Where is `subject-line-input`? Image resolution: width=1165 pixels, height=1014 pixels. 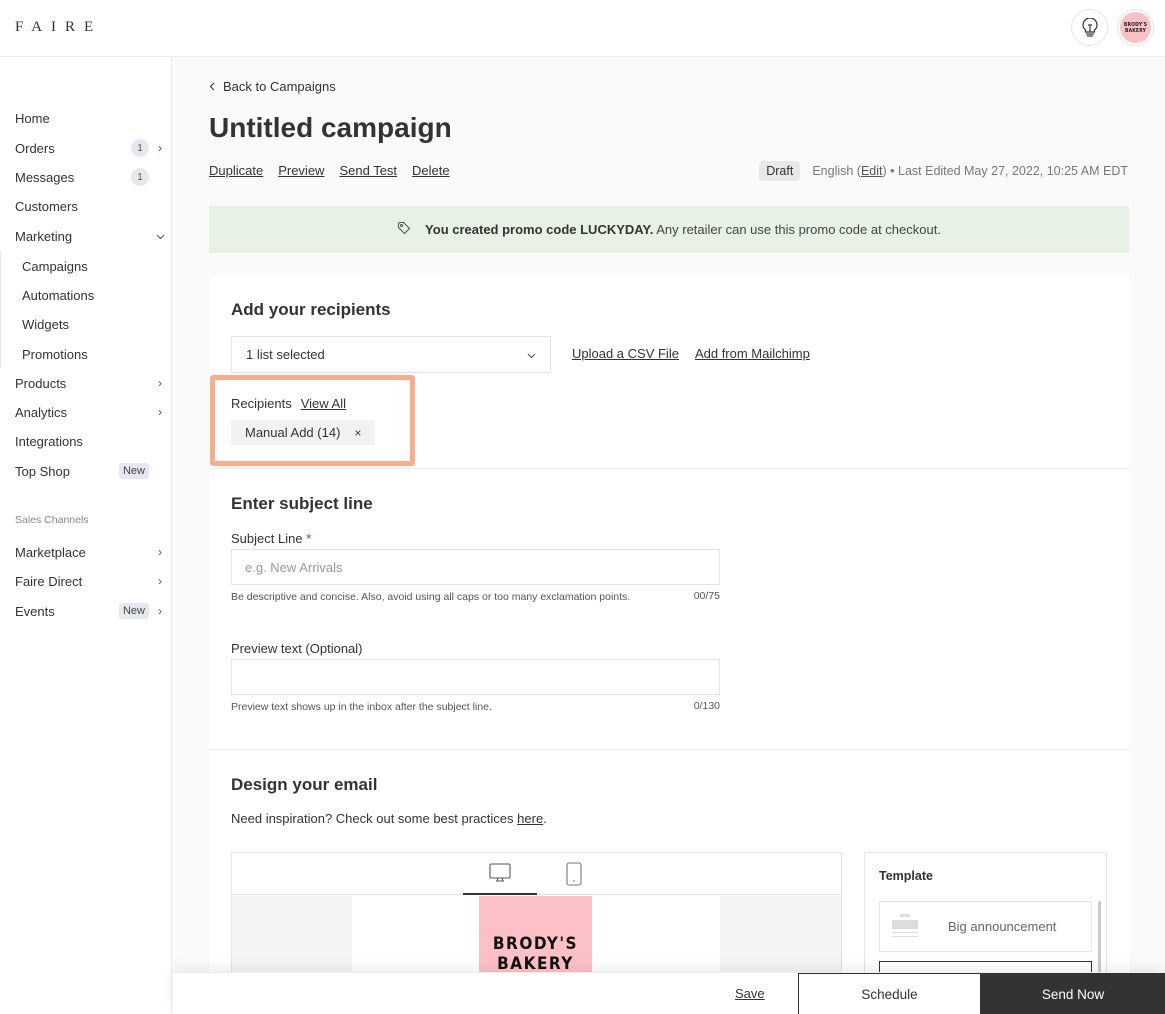
subject-line-input is located at coordinates (475, 567).